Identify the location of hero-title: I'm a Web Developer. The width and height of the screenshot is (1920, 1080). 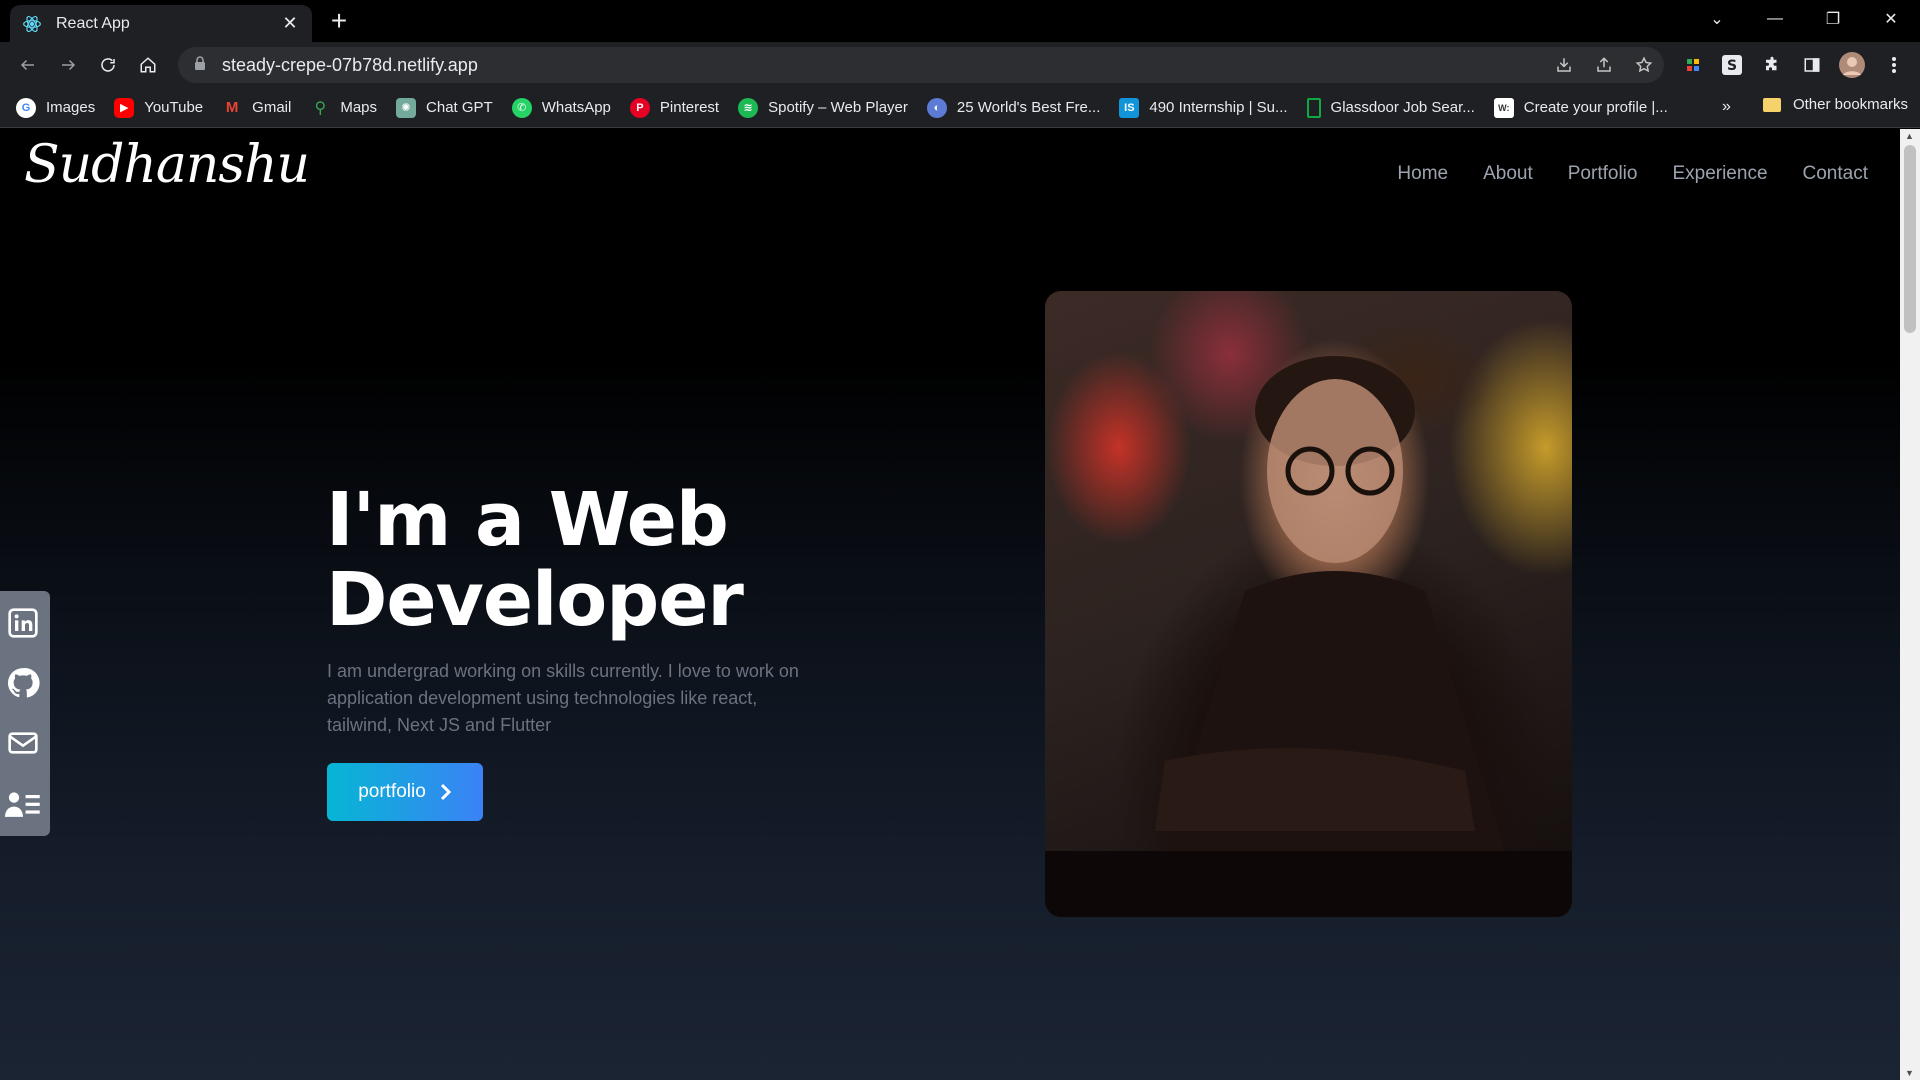
(626, 560).